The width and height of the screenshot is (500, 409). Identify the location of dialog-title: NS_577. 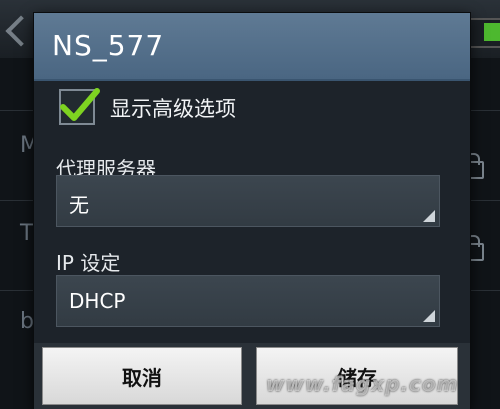
(108, 45).